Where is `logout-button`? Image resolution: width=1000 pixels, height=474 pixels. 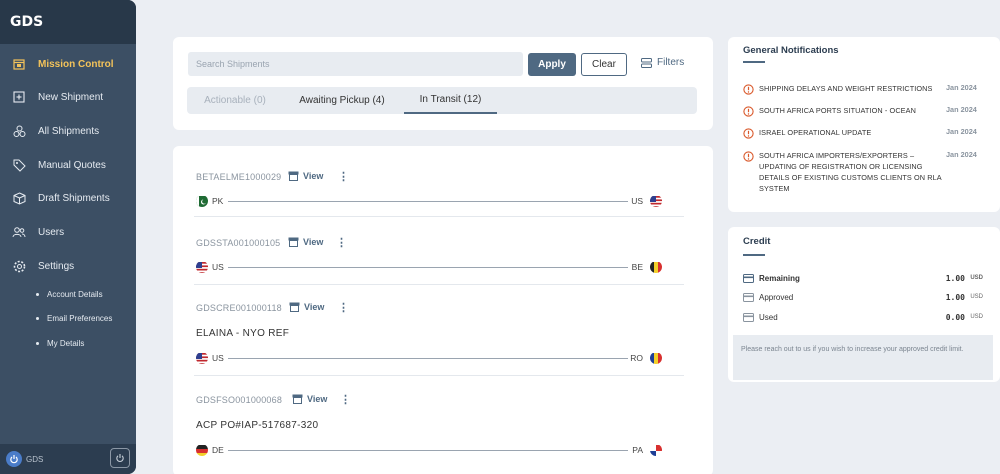
logout-button is located at coordinates (120, 458).